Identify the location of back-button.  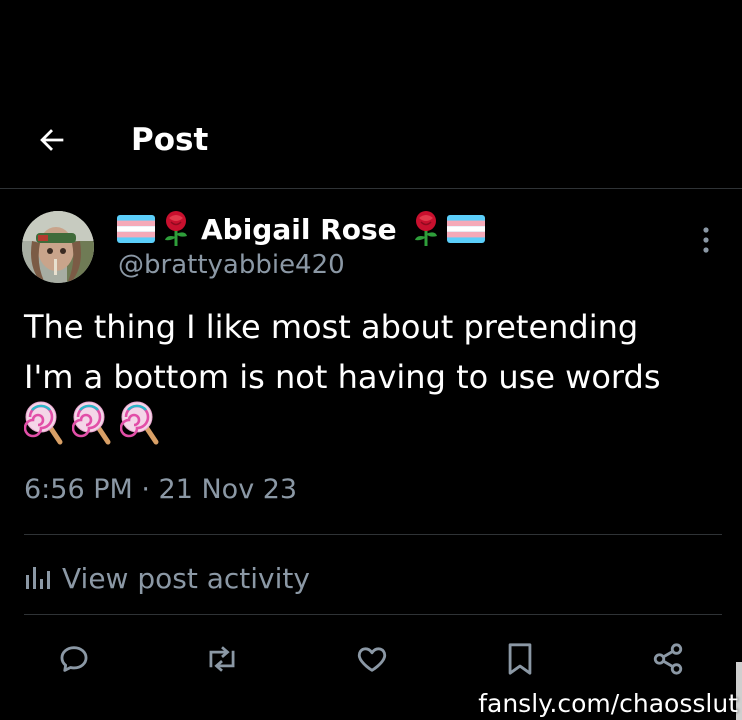
(52, 140).